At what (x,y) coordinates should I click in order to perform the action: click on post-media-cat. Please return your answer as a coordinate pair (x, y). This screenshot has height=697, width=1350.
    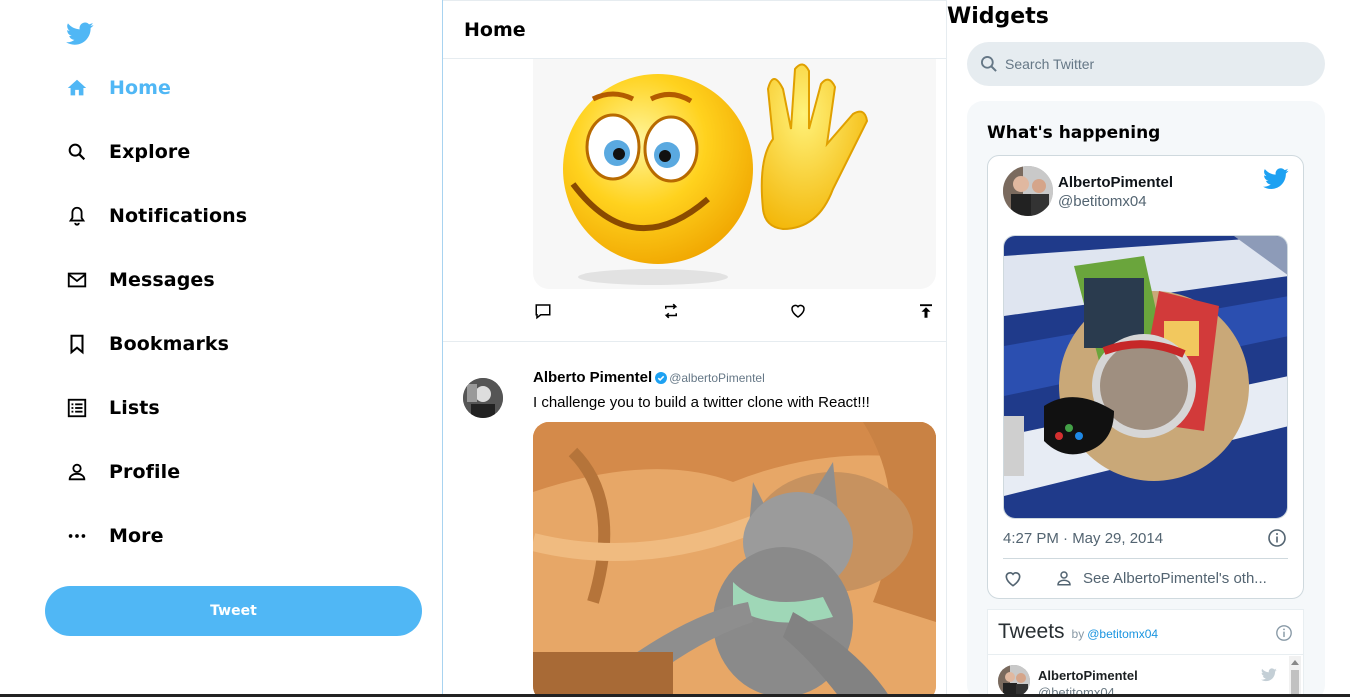
    Looking at the image, I should click on (734, 559).